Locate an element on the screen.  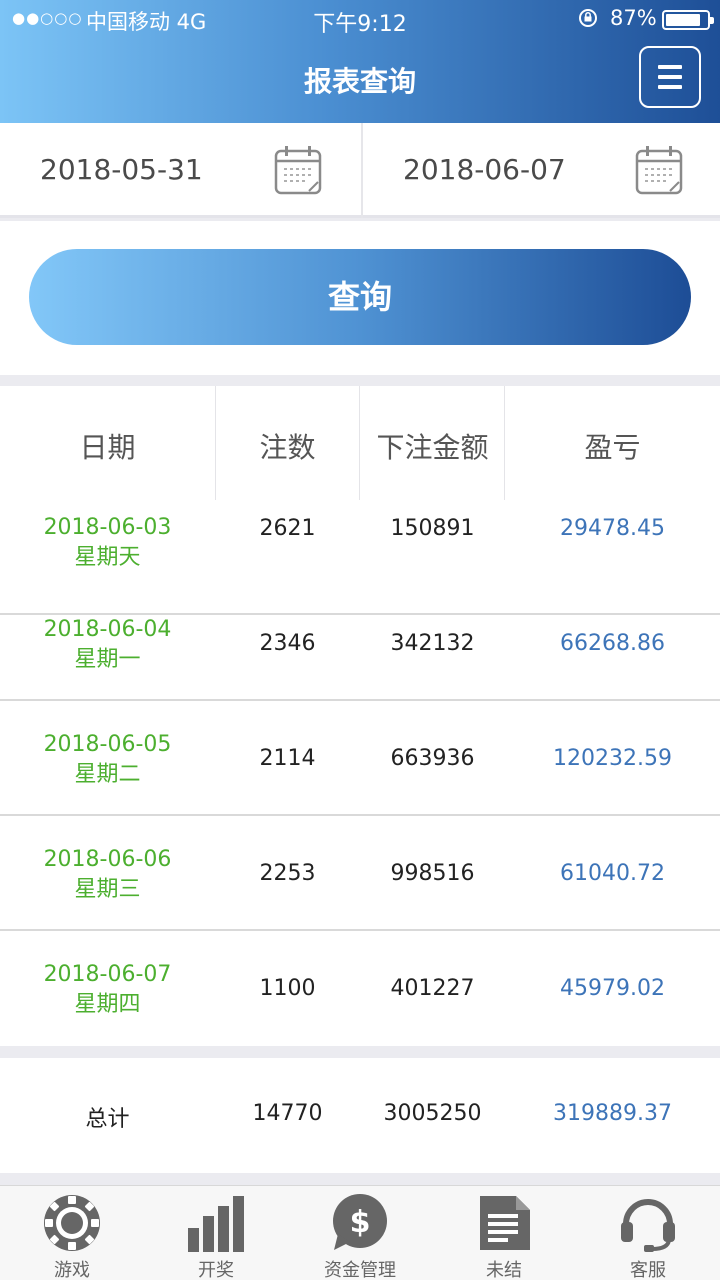
row-count: 2621 is located at coordinates (287, 528).